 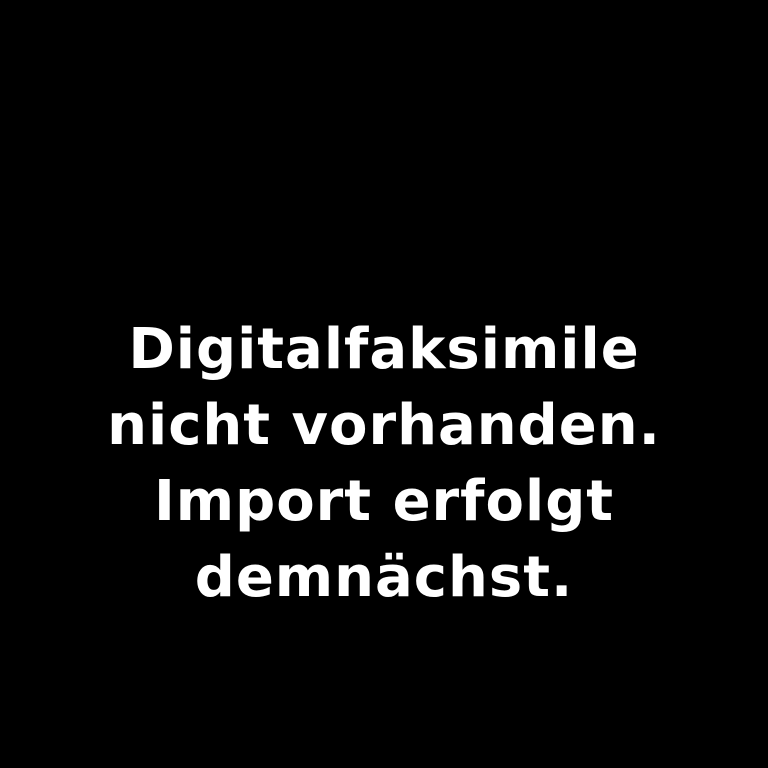 What do you see at coordinates (384, 349) in the screenshot?
I see `message-line-1: Digitalfaksimile` at bounding box center [384, 349].